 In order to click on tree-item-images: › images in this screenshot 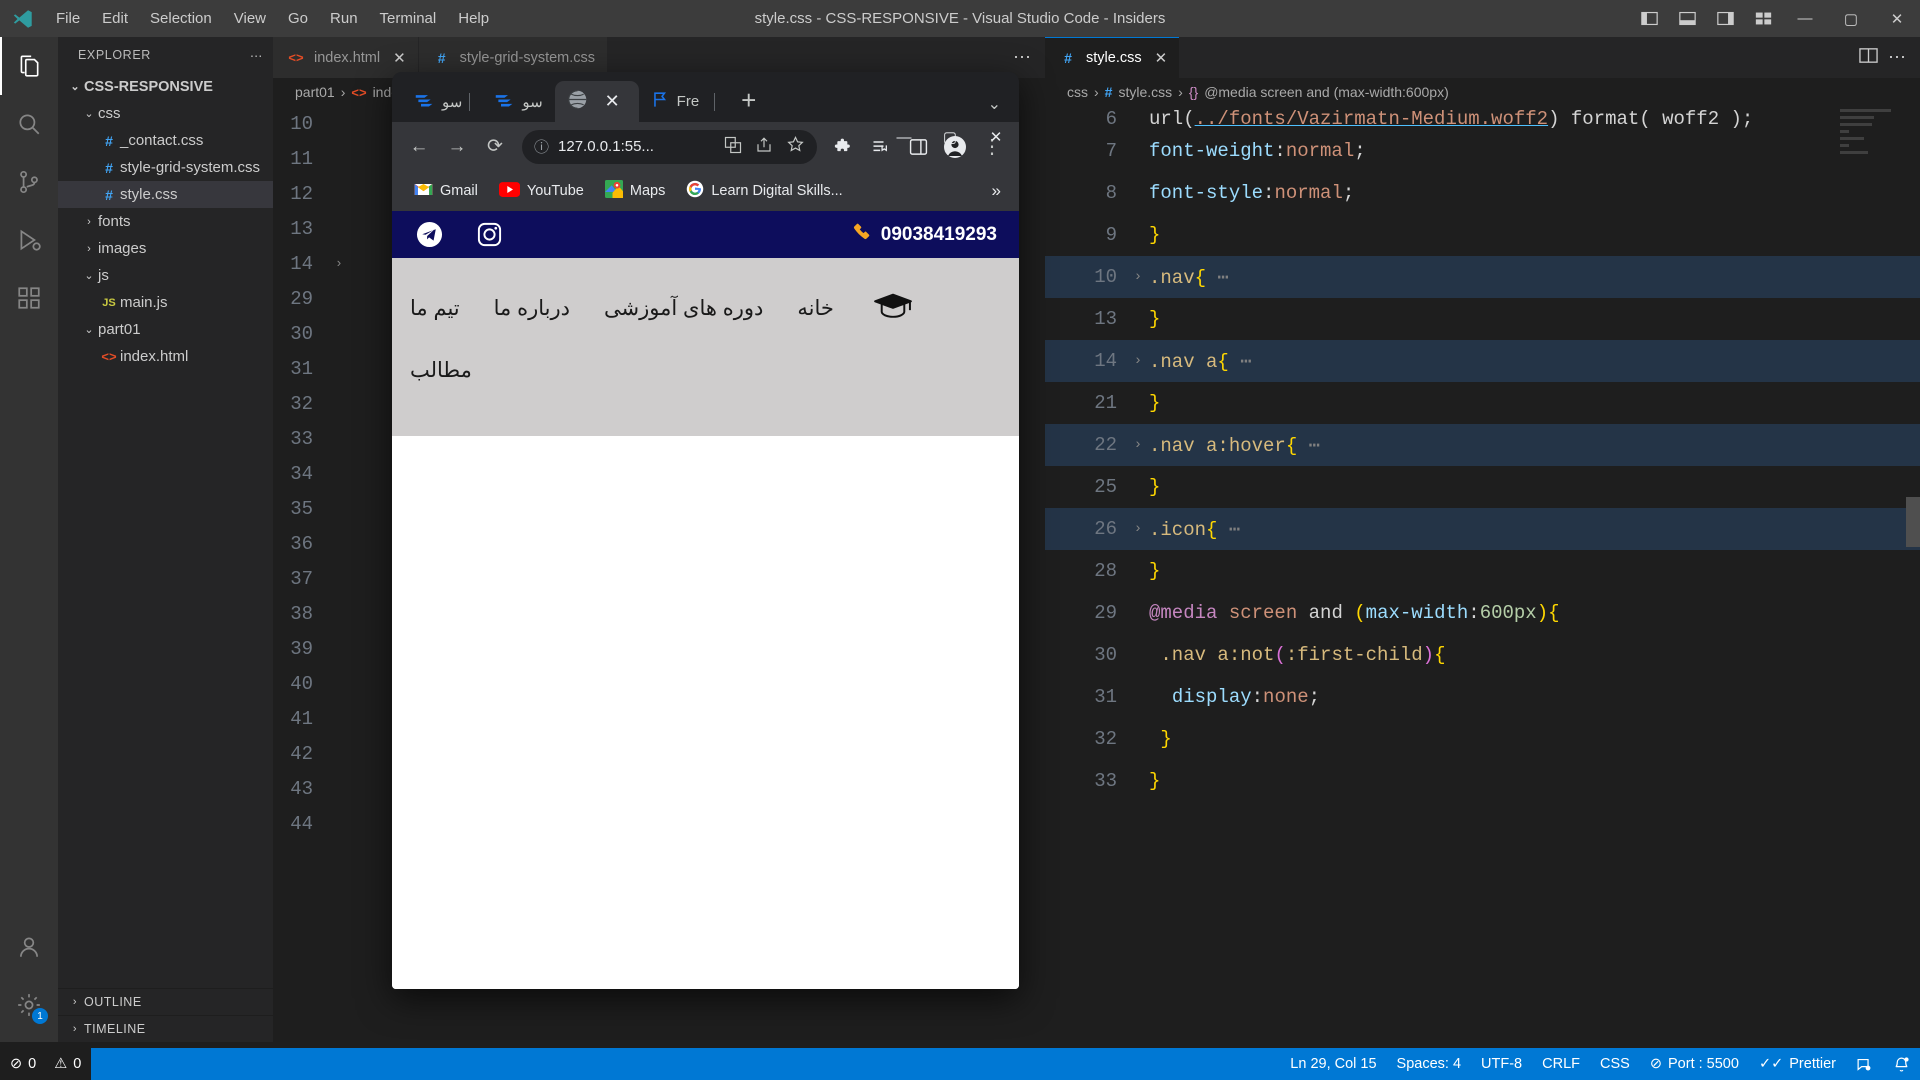, I will do `click(165, 248)`.